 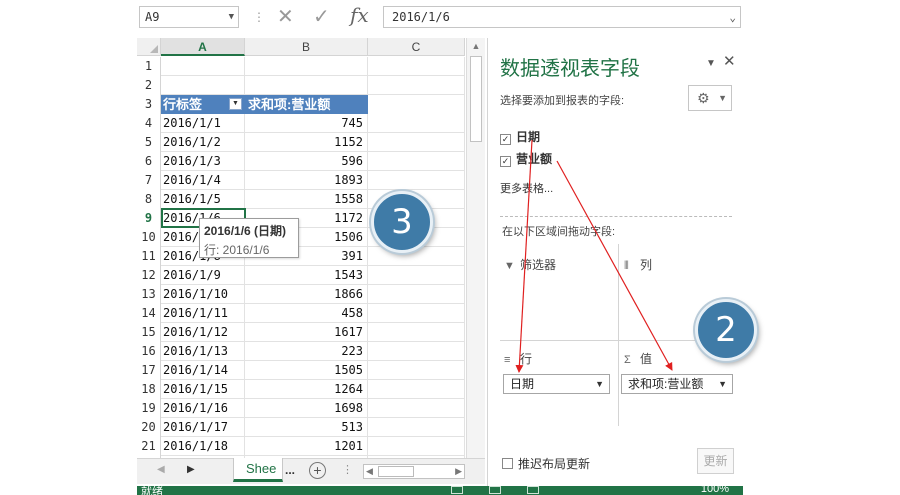 What do you see at coordinates (306, 313) in the screenshot?
I see `revenue-cell: 458` at bounding box center [306, 313].